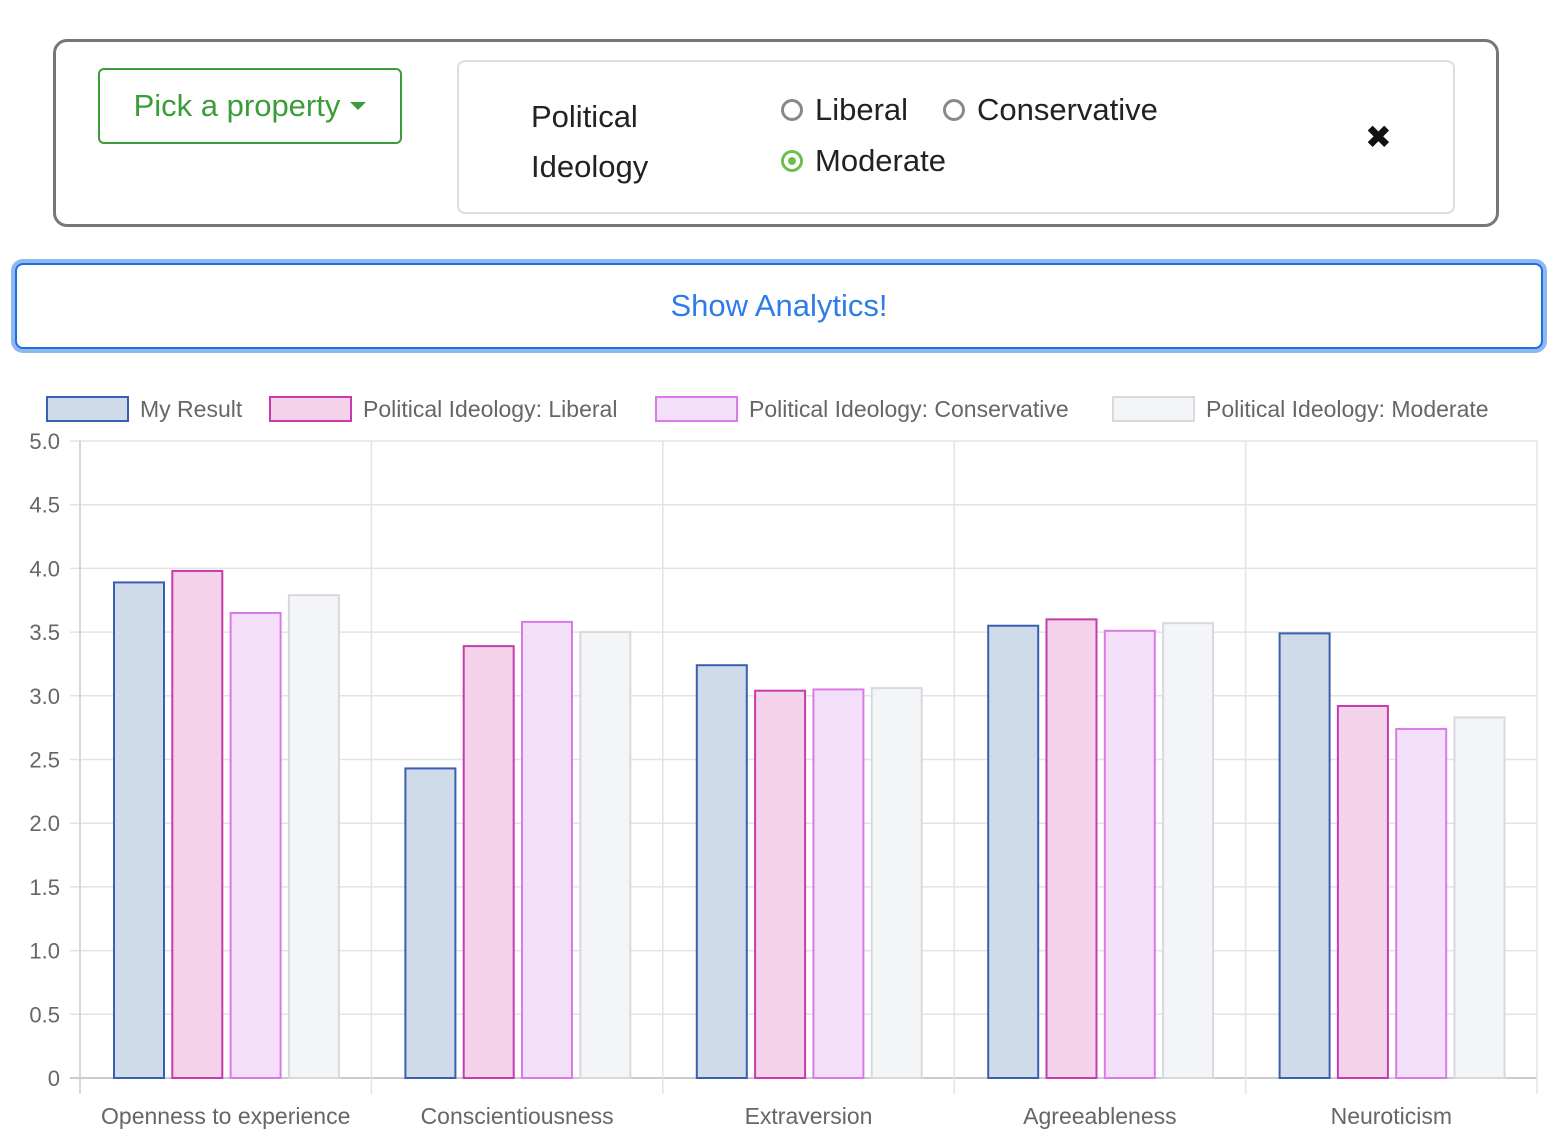 The height and width of the screenshot is (1148, 1558). Describe the element at coordinates (44, 951) in the screenshot. I see `y-tick-label: 1.0` at that location.